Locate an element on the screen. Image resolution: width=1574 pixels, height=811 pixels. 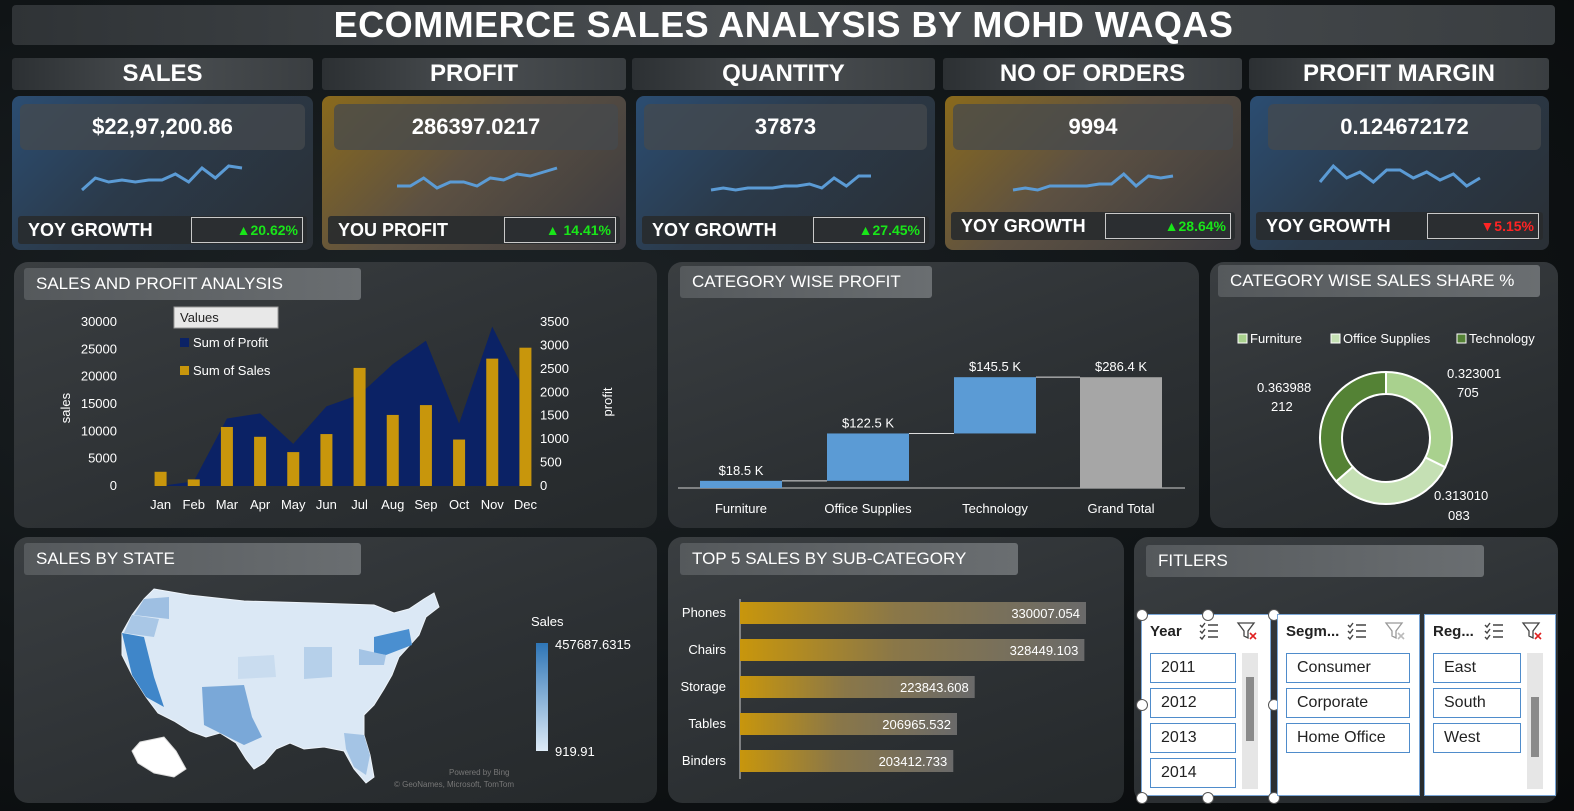
legend-label-sales: Sum of Sales is located at coordinates (232, 370).